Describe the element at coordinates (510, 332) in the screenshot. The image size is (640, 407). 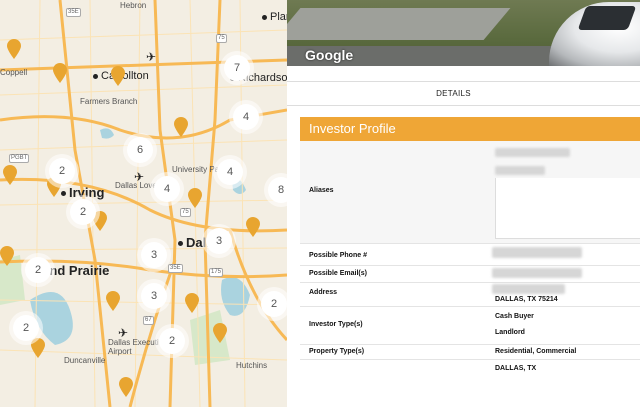
I see `investor-type-value: Landlord` at that location.